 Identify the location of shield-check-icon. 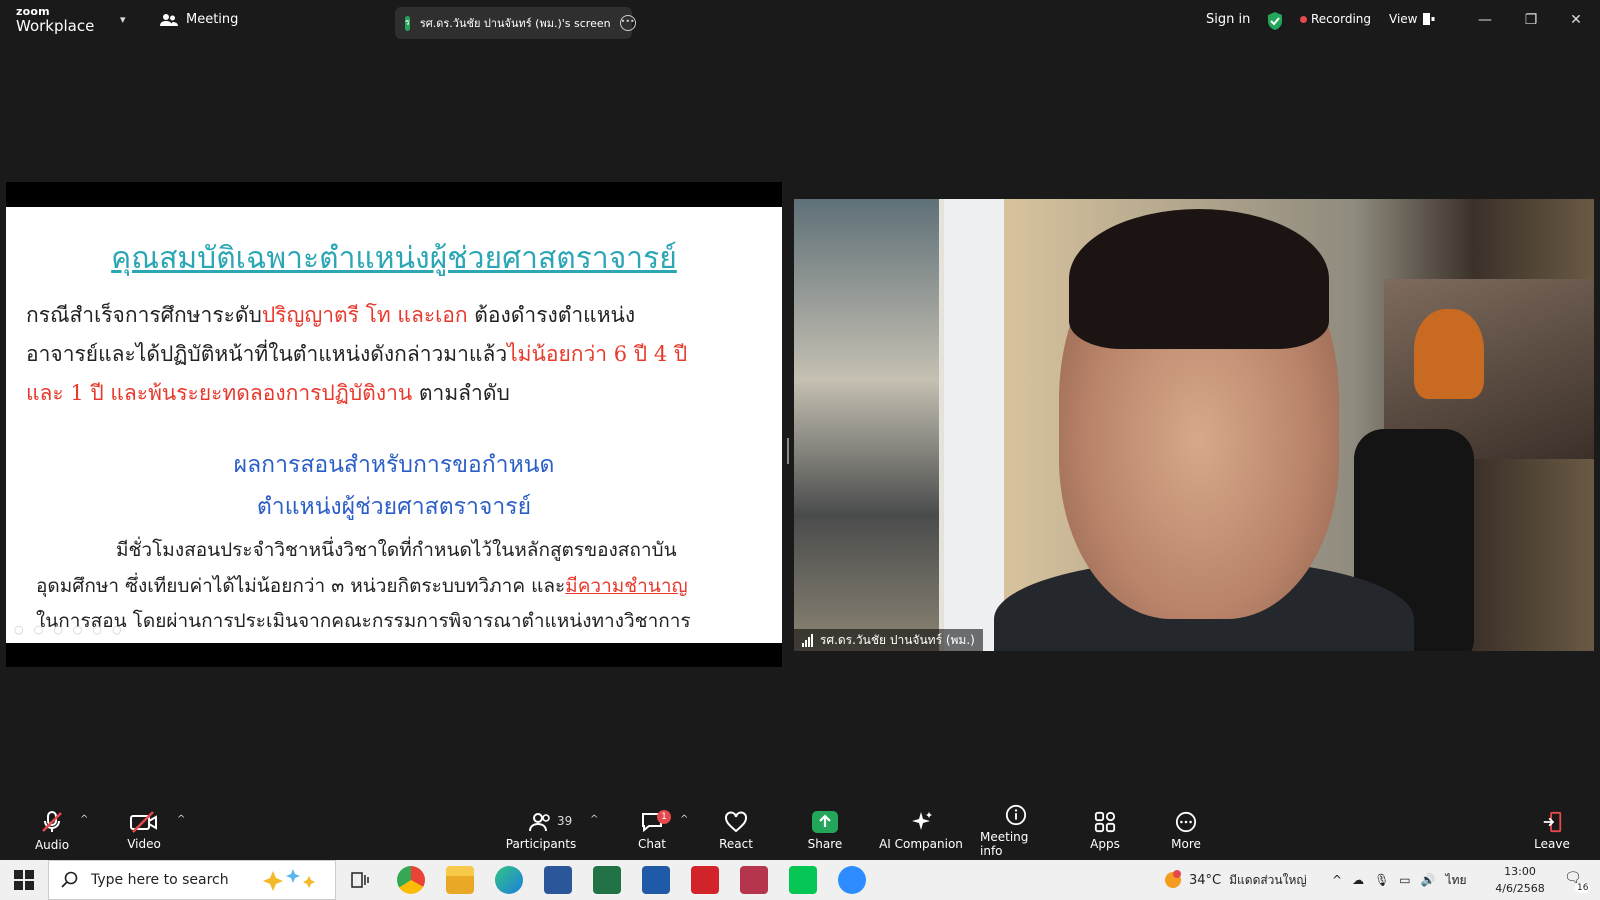
(1275, 21).